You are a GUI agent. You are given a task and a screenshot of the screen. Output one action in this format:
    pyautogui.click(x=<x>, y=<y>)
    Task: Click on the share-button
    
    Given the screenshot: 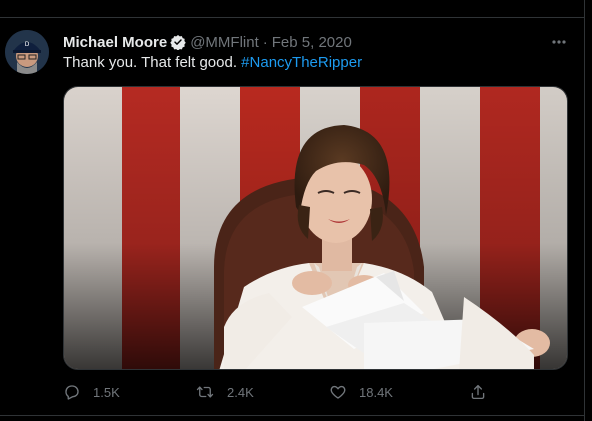 What is the action you would take?
    pyautogui.click(x=478, y=392)
    